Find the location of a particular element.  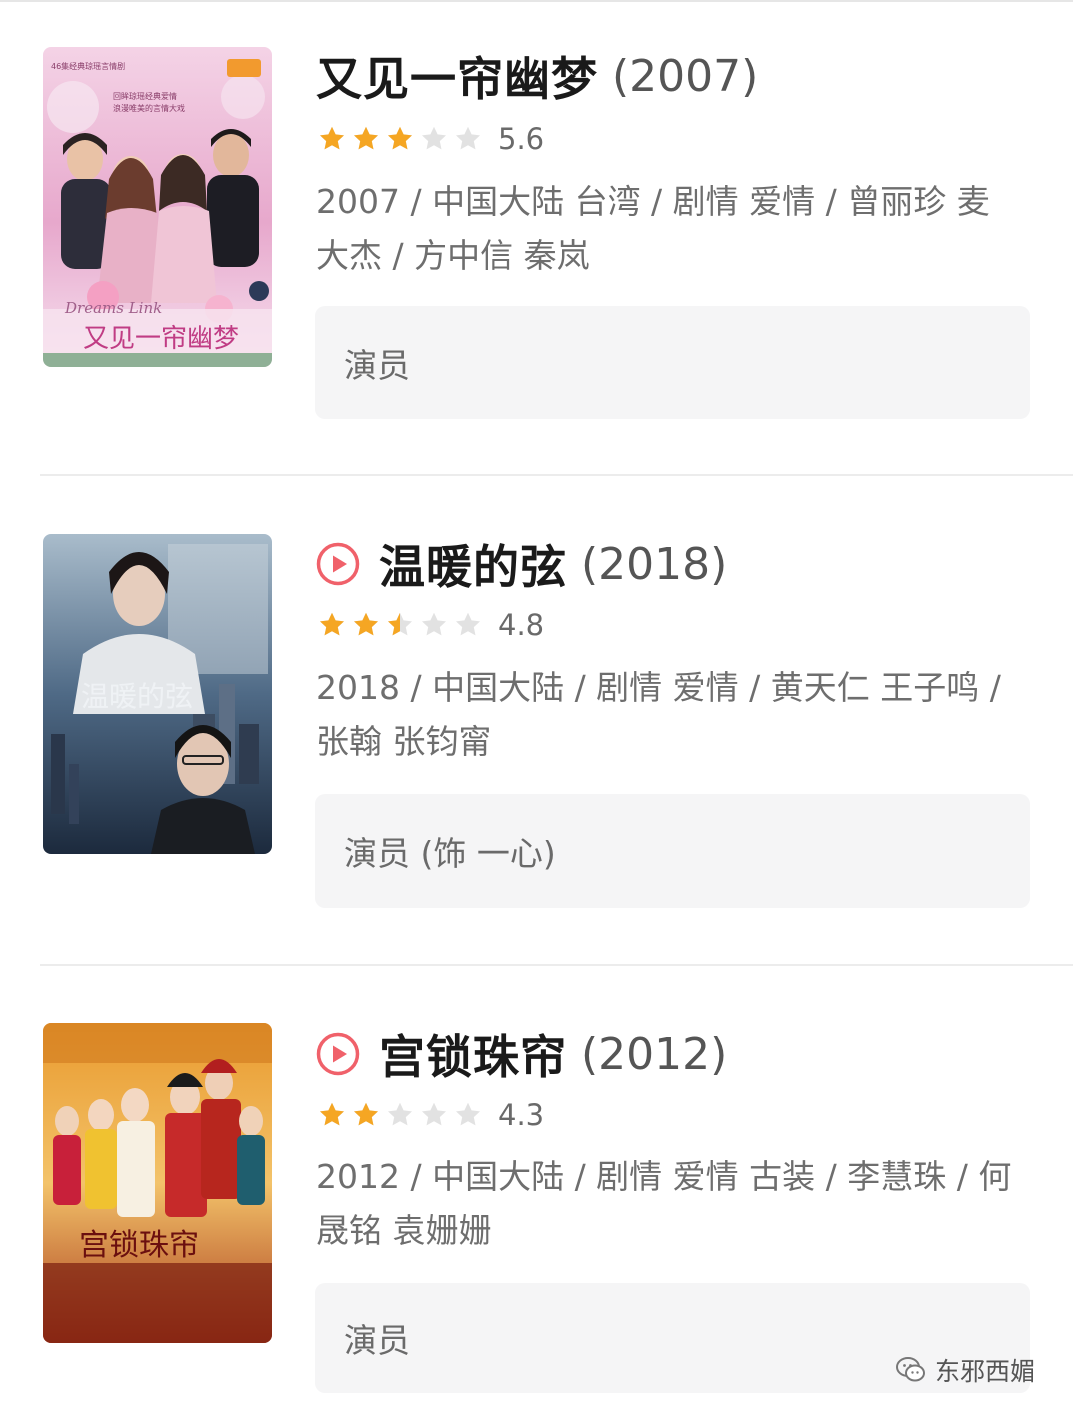

svg-text: 46集经典琼瑶言情剧 is located at coordinates (88, 66).